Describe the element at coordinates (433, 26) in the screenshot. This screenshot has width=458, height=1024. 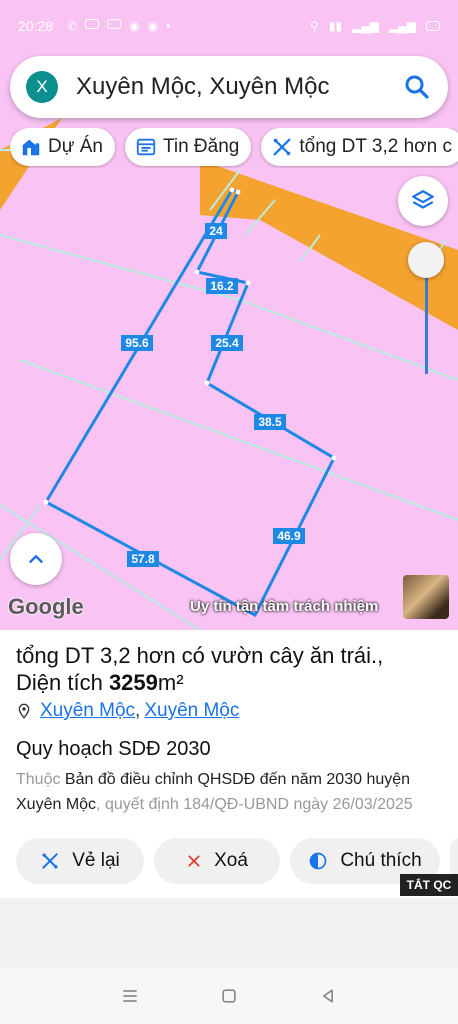
I see `battery-icon` at that location.